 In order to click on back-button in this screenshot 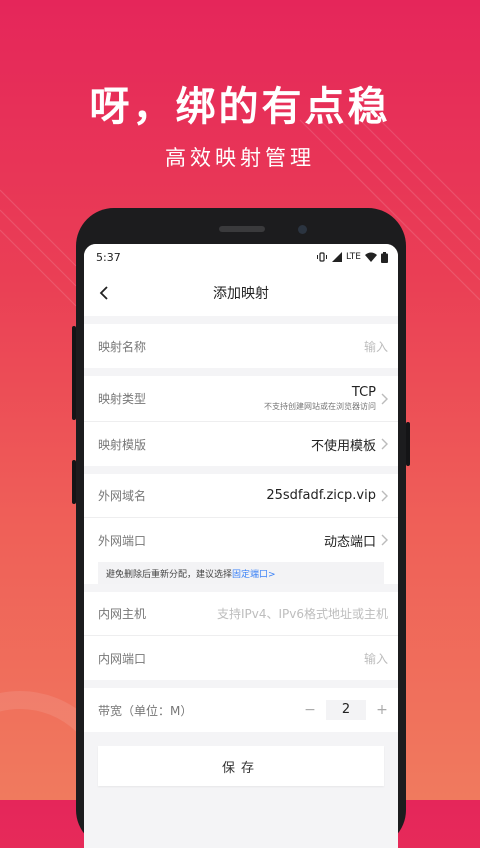, I will do `click(104, 293)`.